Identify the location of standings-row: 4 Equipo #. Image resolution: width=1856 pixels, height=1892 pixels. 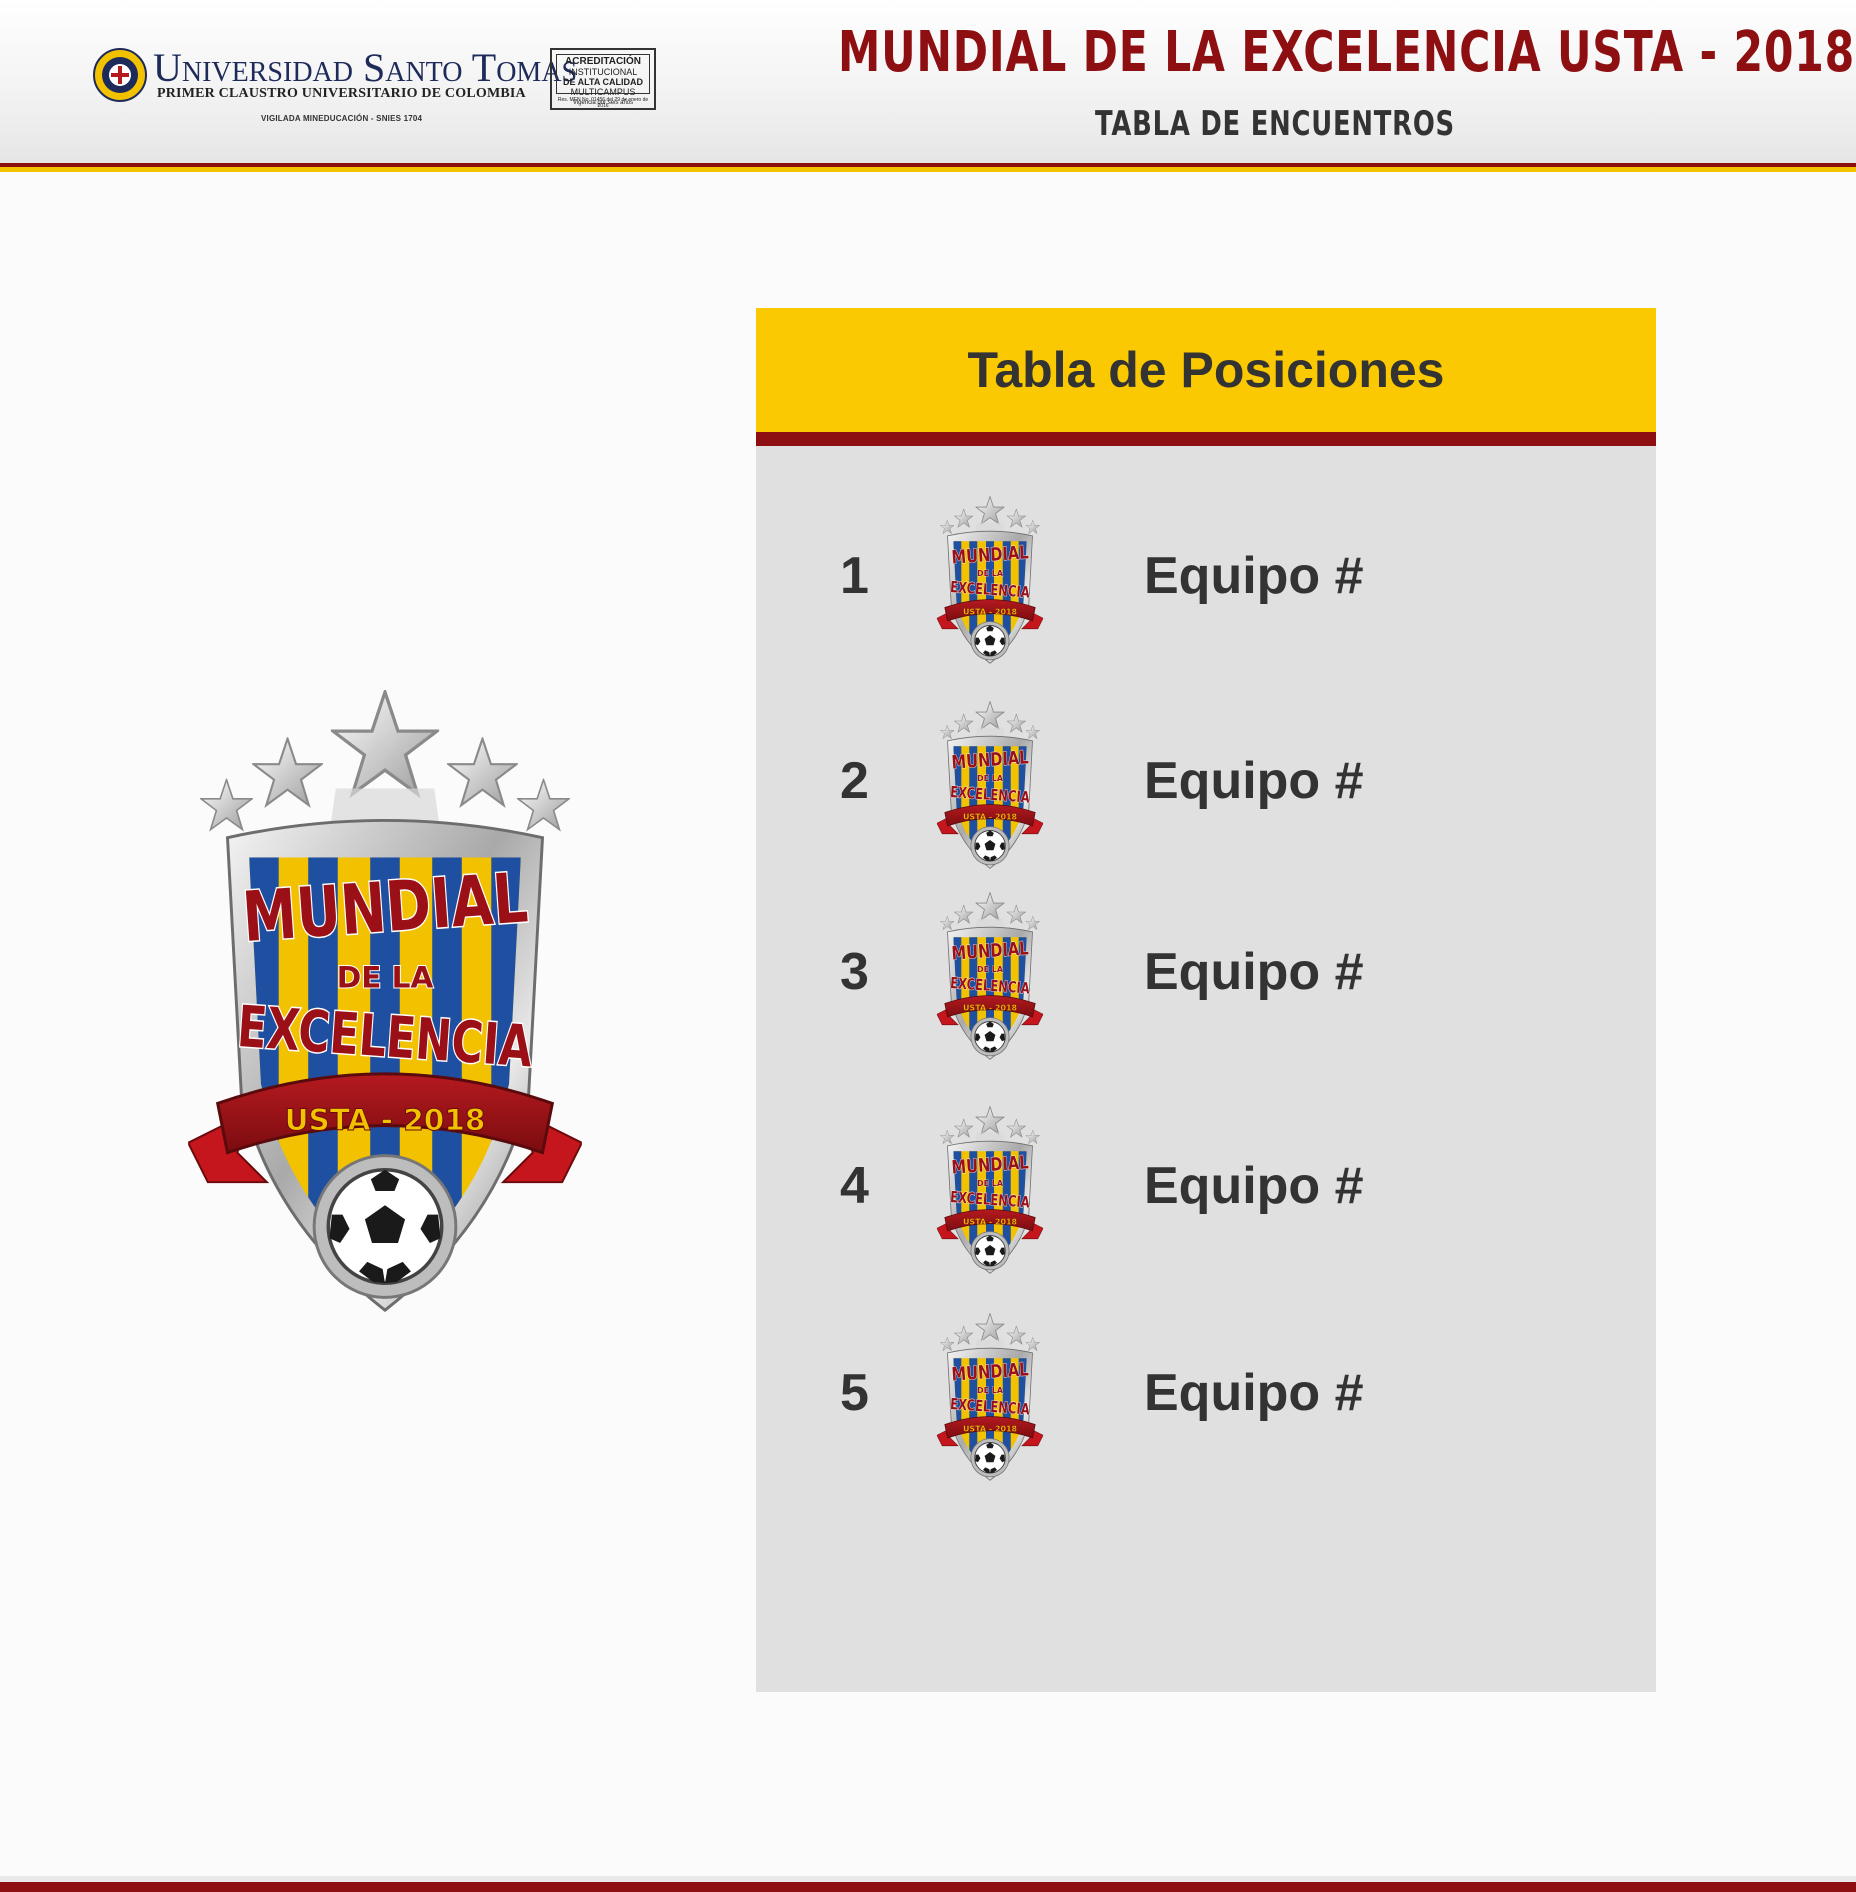
(1206, 1186).